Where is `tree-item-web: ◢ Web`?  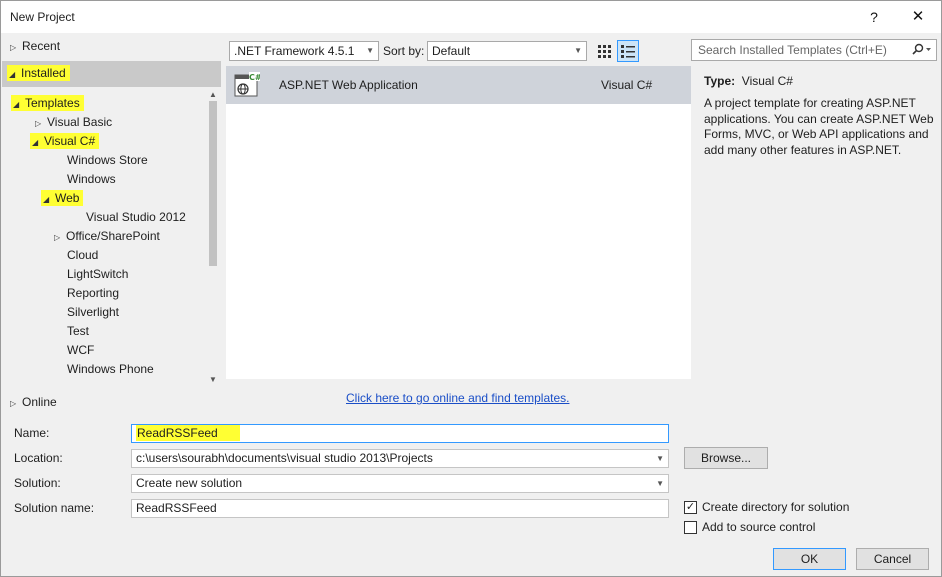 tree-item-web: ◢ Web is located at coordinates (62, 199).